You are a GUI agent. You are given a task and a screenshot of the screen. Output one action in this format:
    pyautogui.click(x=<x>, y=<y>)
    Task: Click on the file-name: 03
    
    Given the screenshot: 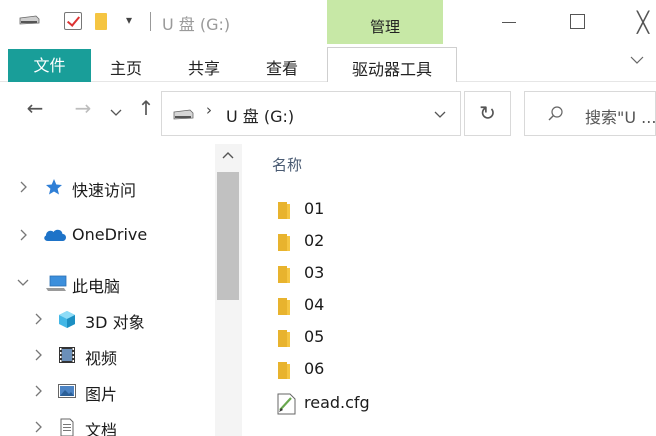 What is the action you would take?
    pyautogui.click(x=314, y=272)
    